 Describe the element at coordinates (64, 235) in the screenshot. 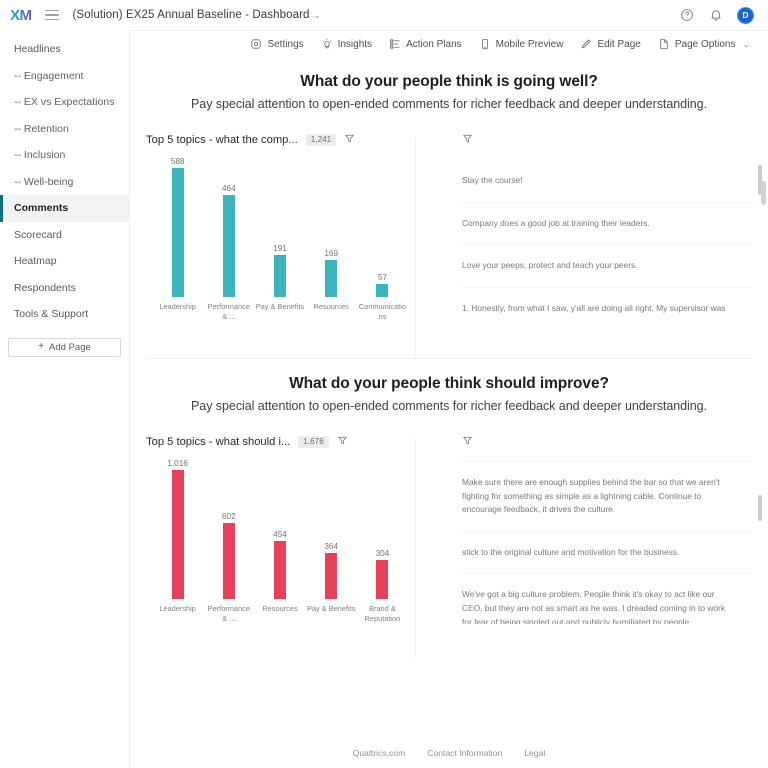

I see `sidebar-item-scorecard: Scorecard` at that location.